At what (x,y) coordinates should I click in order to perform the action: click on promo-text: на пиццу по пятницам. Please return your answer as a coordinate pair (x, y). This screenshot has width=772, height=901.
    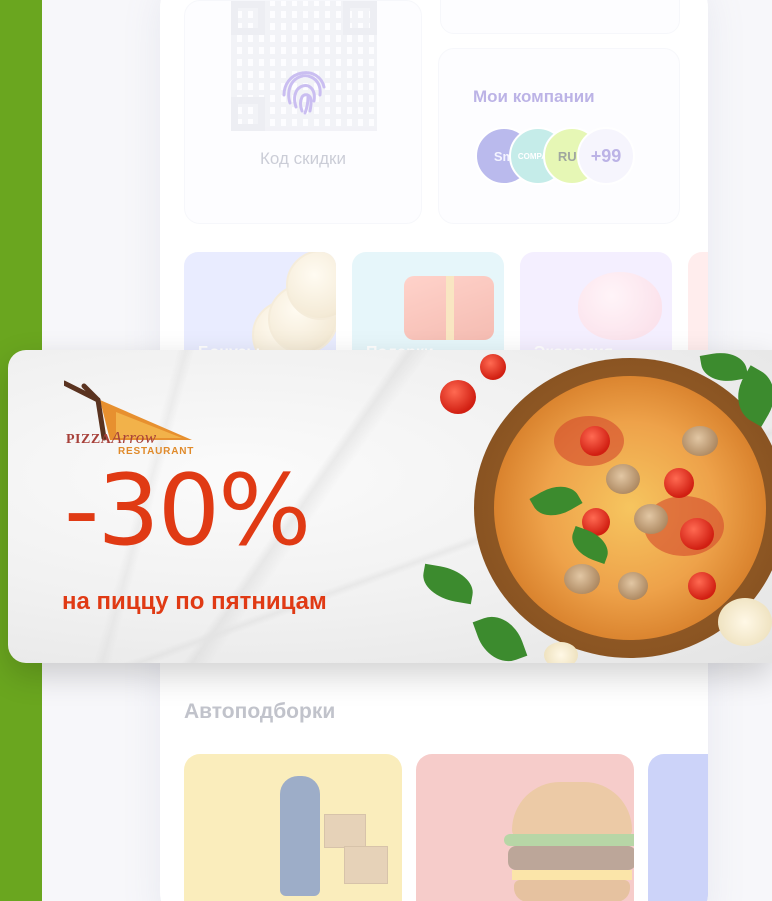
    Looking at the image, I should click on (194, 601).